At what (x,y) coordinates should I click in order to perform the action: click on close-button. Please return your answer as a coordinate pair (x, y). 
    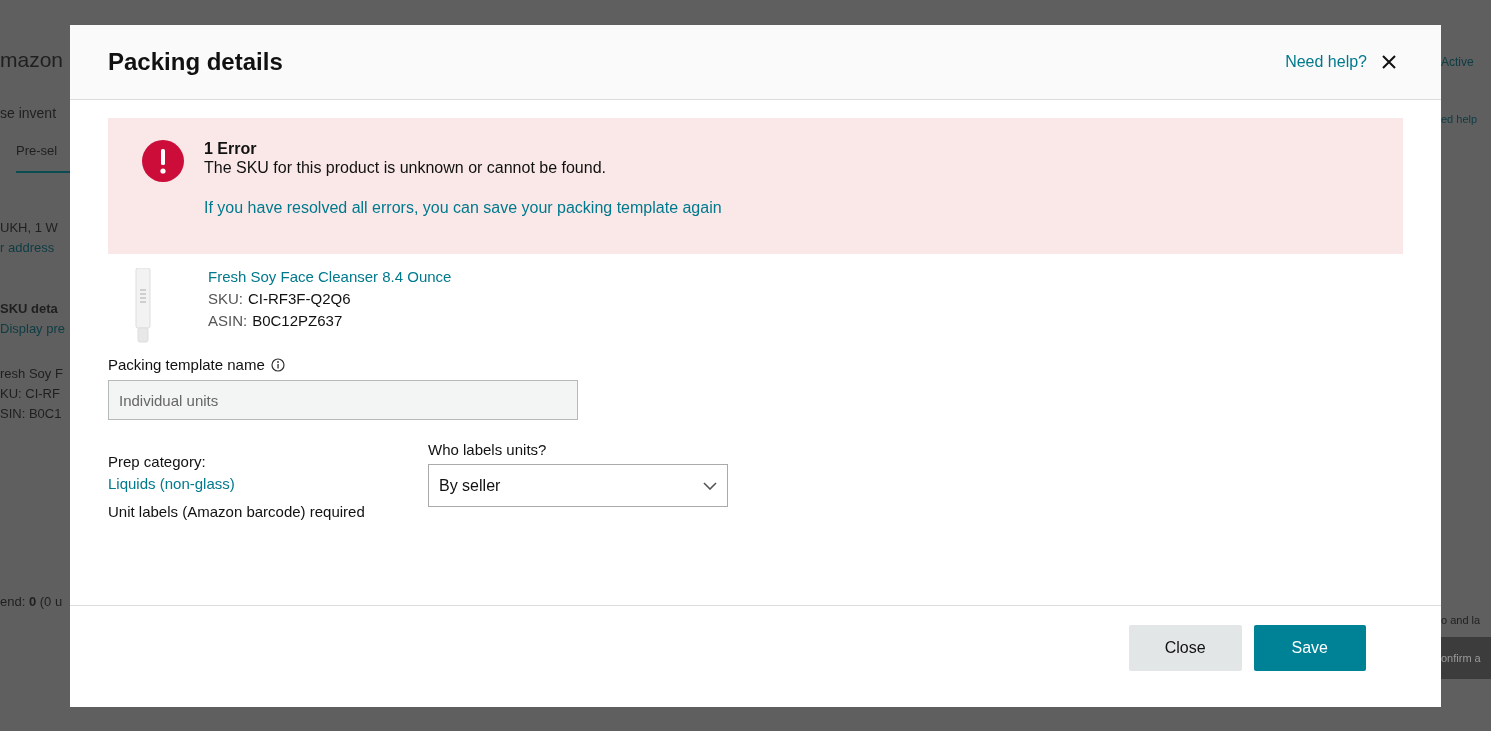
    Looking at the image, I should click on (1389, 62).